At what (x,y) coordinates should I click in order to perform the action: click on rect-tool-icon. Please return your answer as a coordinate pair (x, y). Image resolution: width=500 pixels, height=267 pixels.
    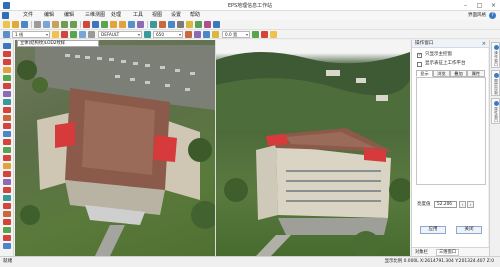
    Looking at the image, I should click on (7, 86).